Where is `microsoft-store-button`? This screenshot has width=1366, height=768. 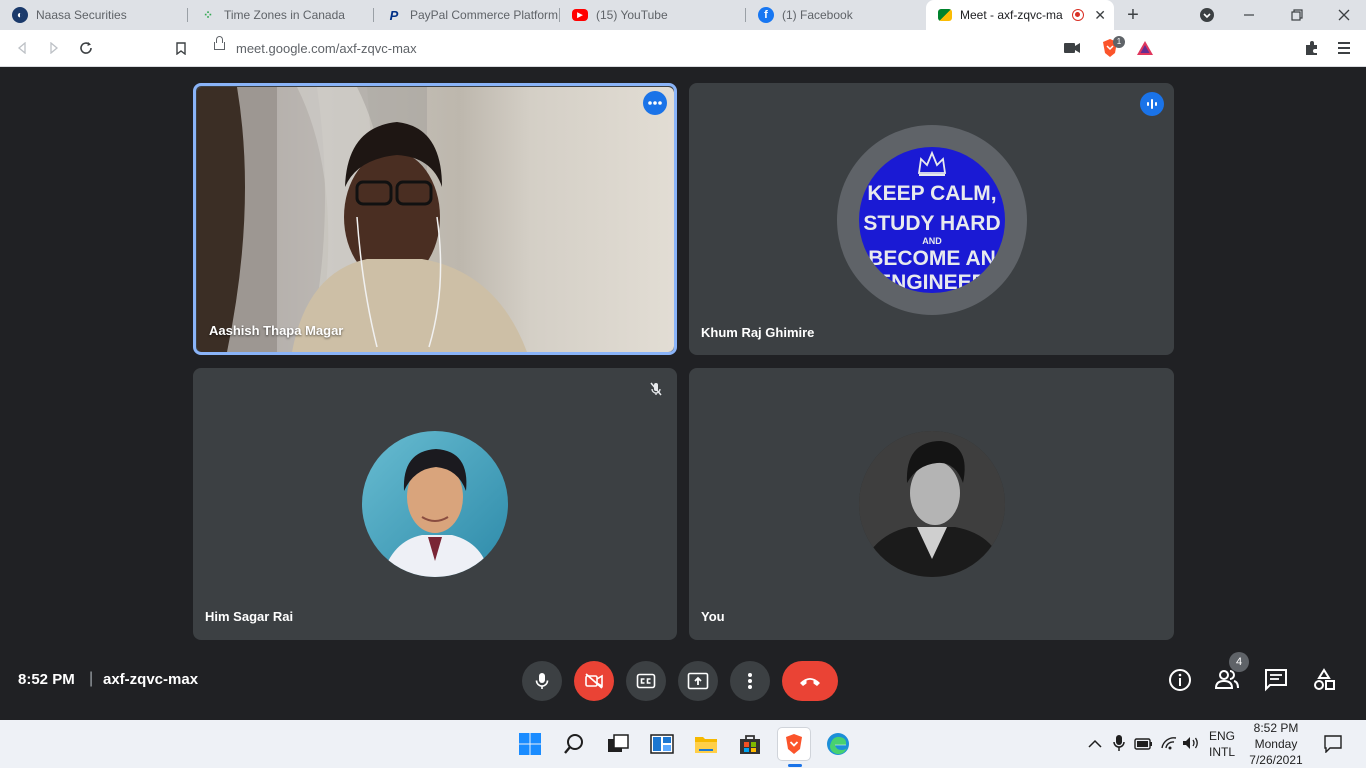
microsoft-store-button is located at coordinates (750, 744).